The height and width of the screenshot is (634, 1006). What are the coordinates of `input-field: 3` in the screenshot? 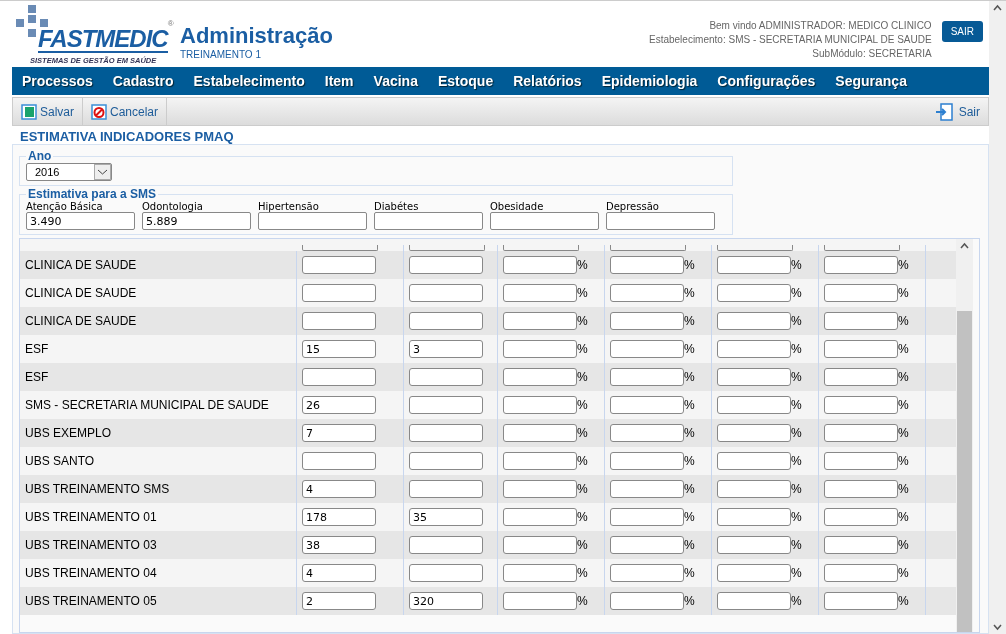 It's located at (446, 349).